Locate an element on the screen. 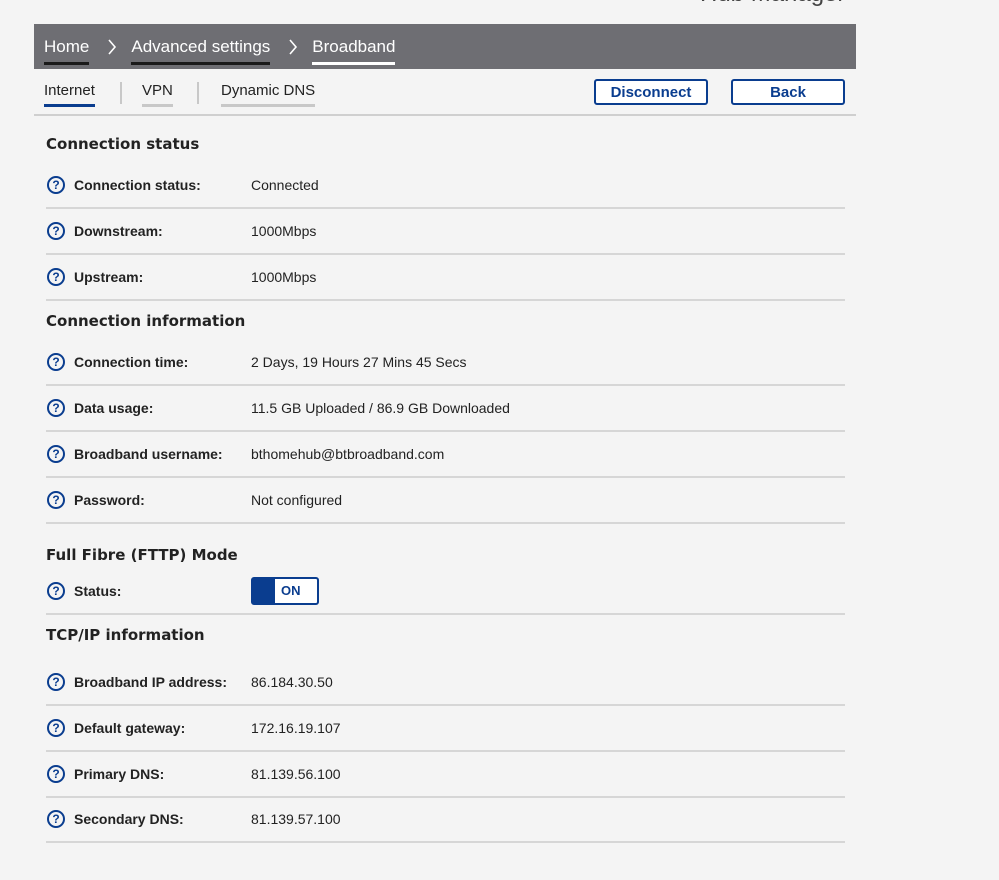 The image size is (999, 880). section-title-connection-information: Connection information is located at coordinates (146, 321).